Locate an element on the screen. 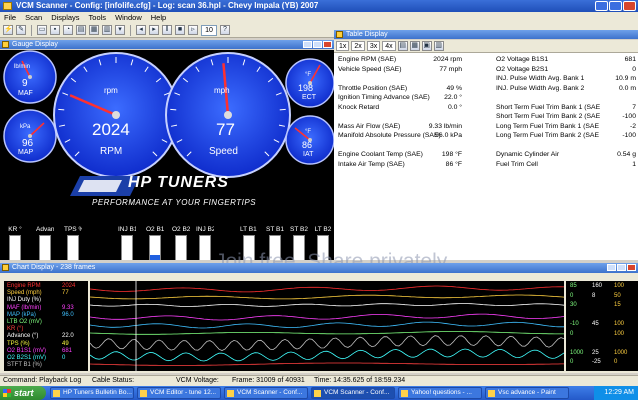 This screenshot has width=638, height=400. table-param-value: 0.0 ° is located at coordinates (454, 107).